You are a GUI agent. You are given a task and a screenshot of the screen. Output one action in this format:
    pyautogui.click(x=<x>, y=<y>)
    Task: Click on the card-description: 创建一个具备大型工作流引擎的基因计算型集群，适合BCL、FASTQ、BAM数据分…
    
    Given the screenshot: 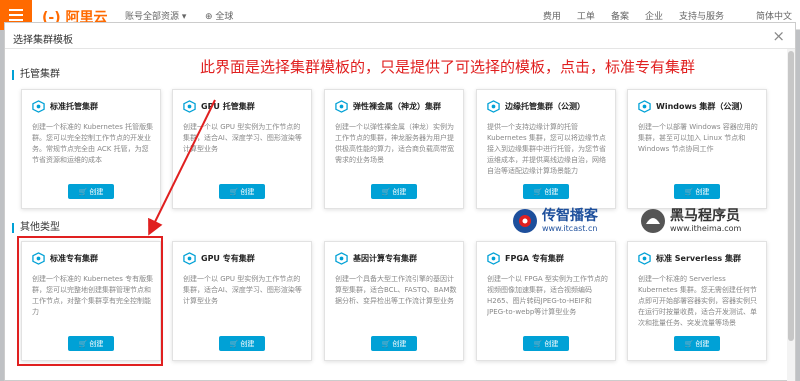 What is the action you would take?
    pyautogui.click(x=396, y=290)
    